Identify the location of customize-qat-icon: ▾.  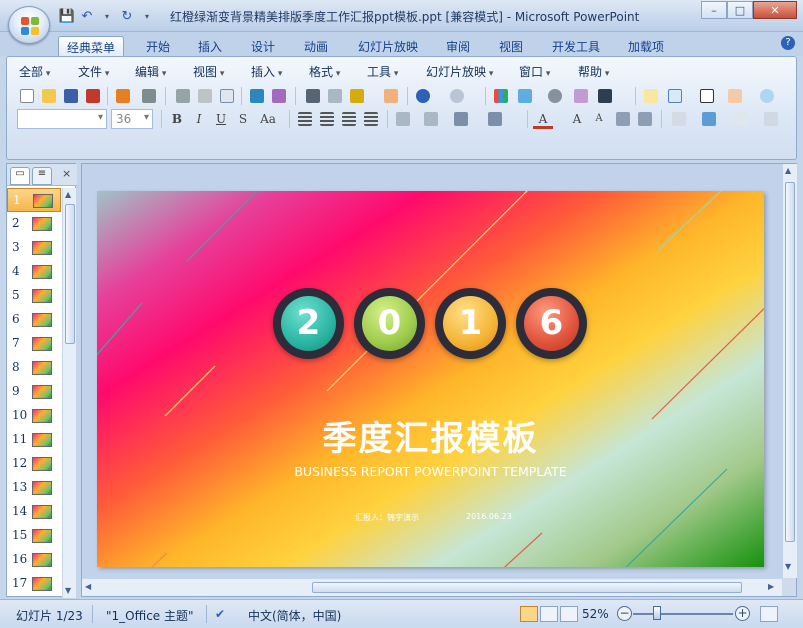
(147, 16).